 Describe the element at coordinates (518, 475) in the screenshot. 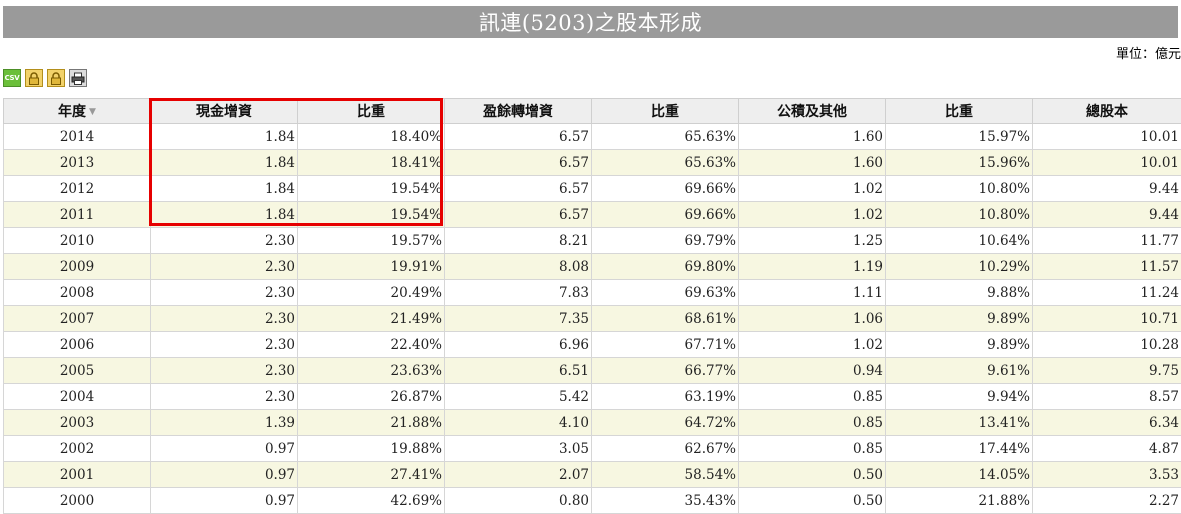

I see `earnings-transfer-cell: 2.07` at that location.